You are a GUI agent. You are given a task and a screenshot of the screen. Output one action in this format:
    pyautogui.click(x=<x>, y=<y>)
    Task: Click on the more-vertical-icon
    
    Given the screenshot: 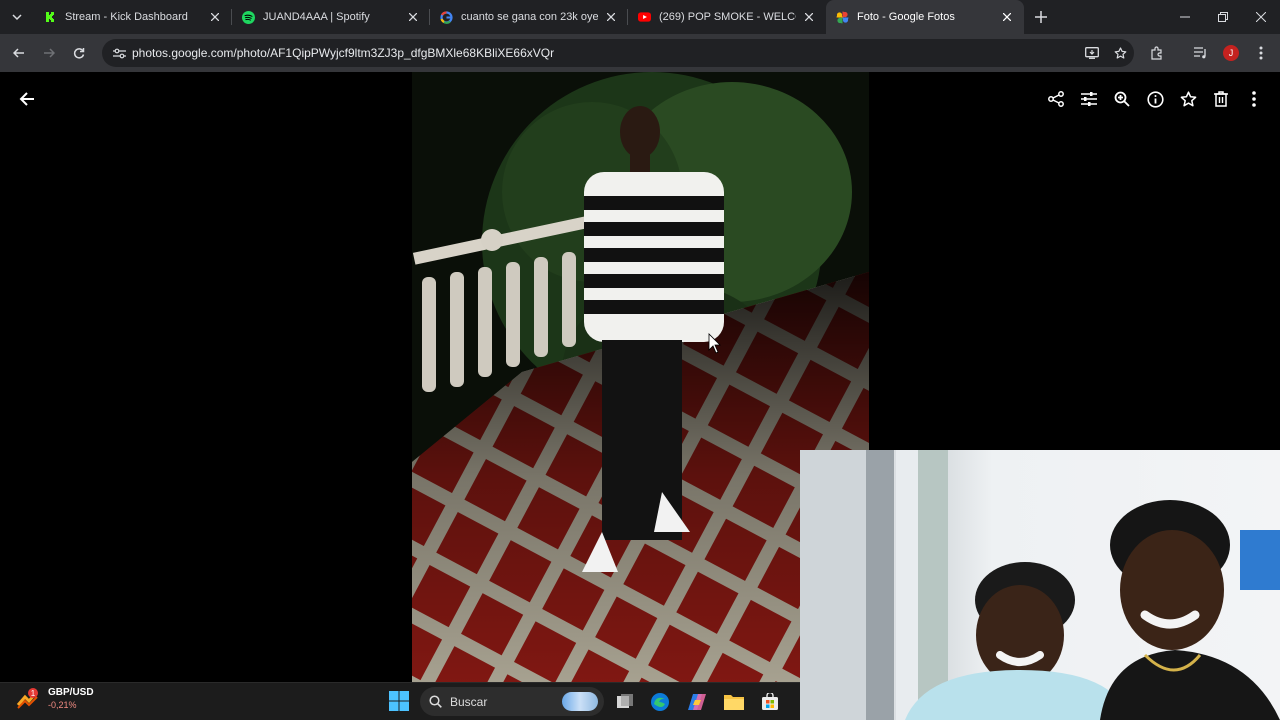 What is the action you would take?
    pyautogui.click(x=1261, y=53)
    